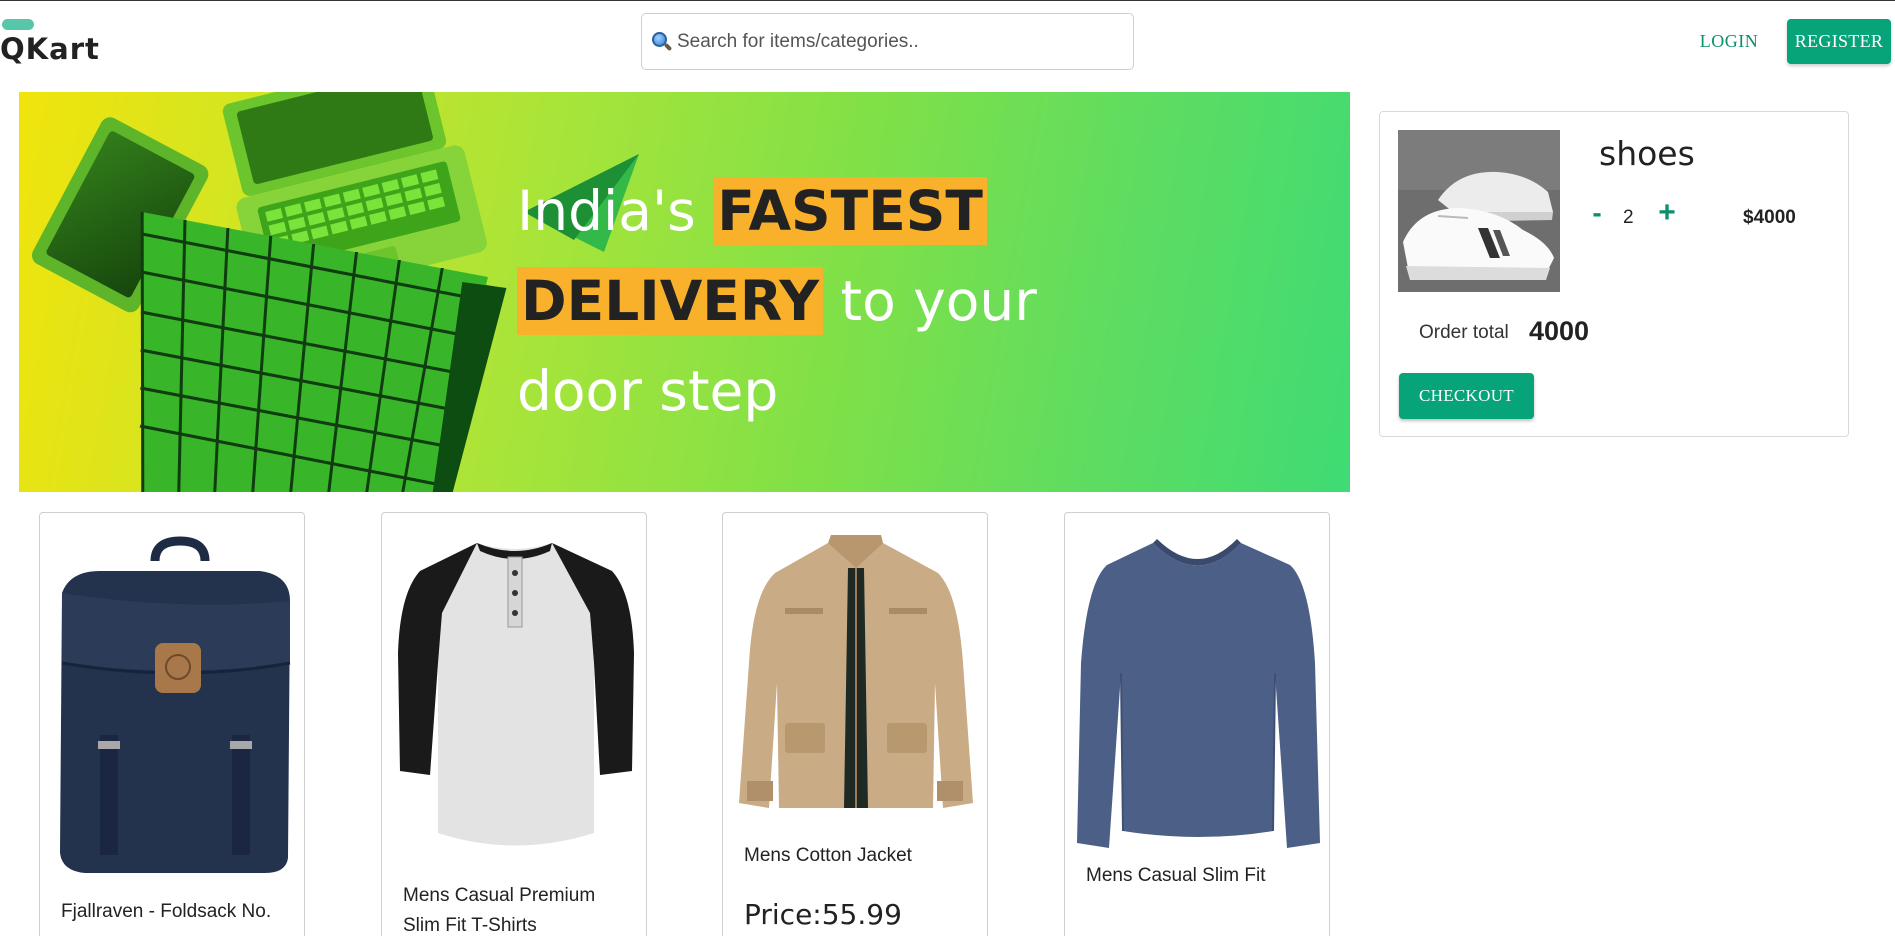 The image size is (1895, 936). I want to click on product-name: Mens Cotton Jacket, so click(828, 855).